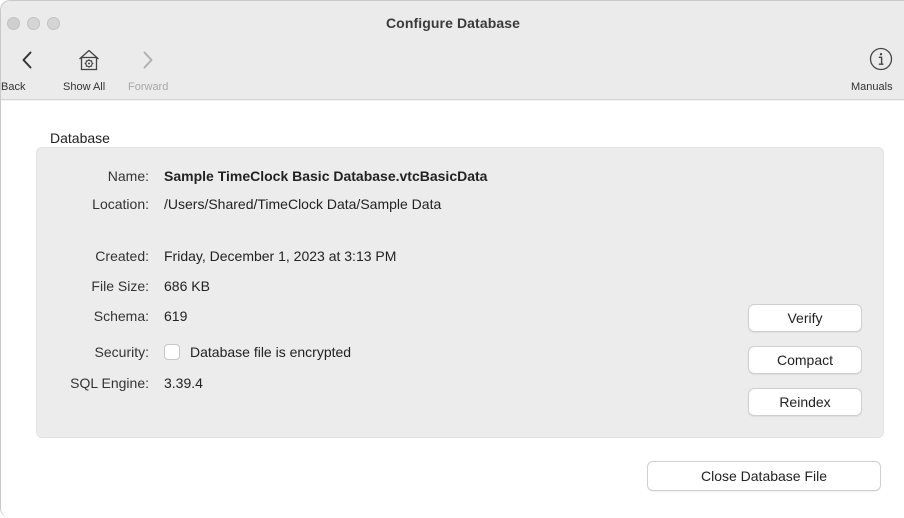 The image size is (904, 518). I want to click on encrypted-checkbox-label: Database file is encrypted, so click(270, 352).